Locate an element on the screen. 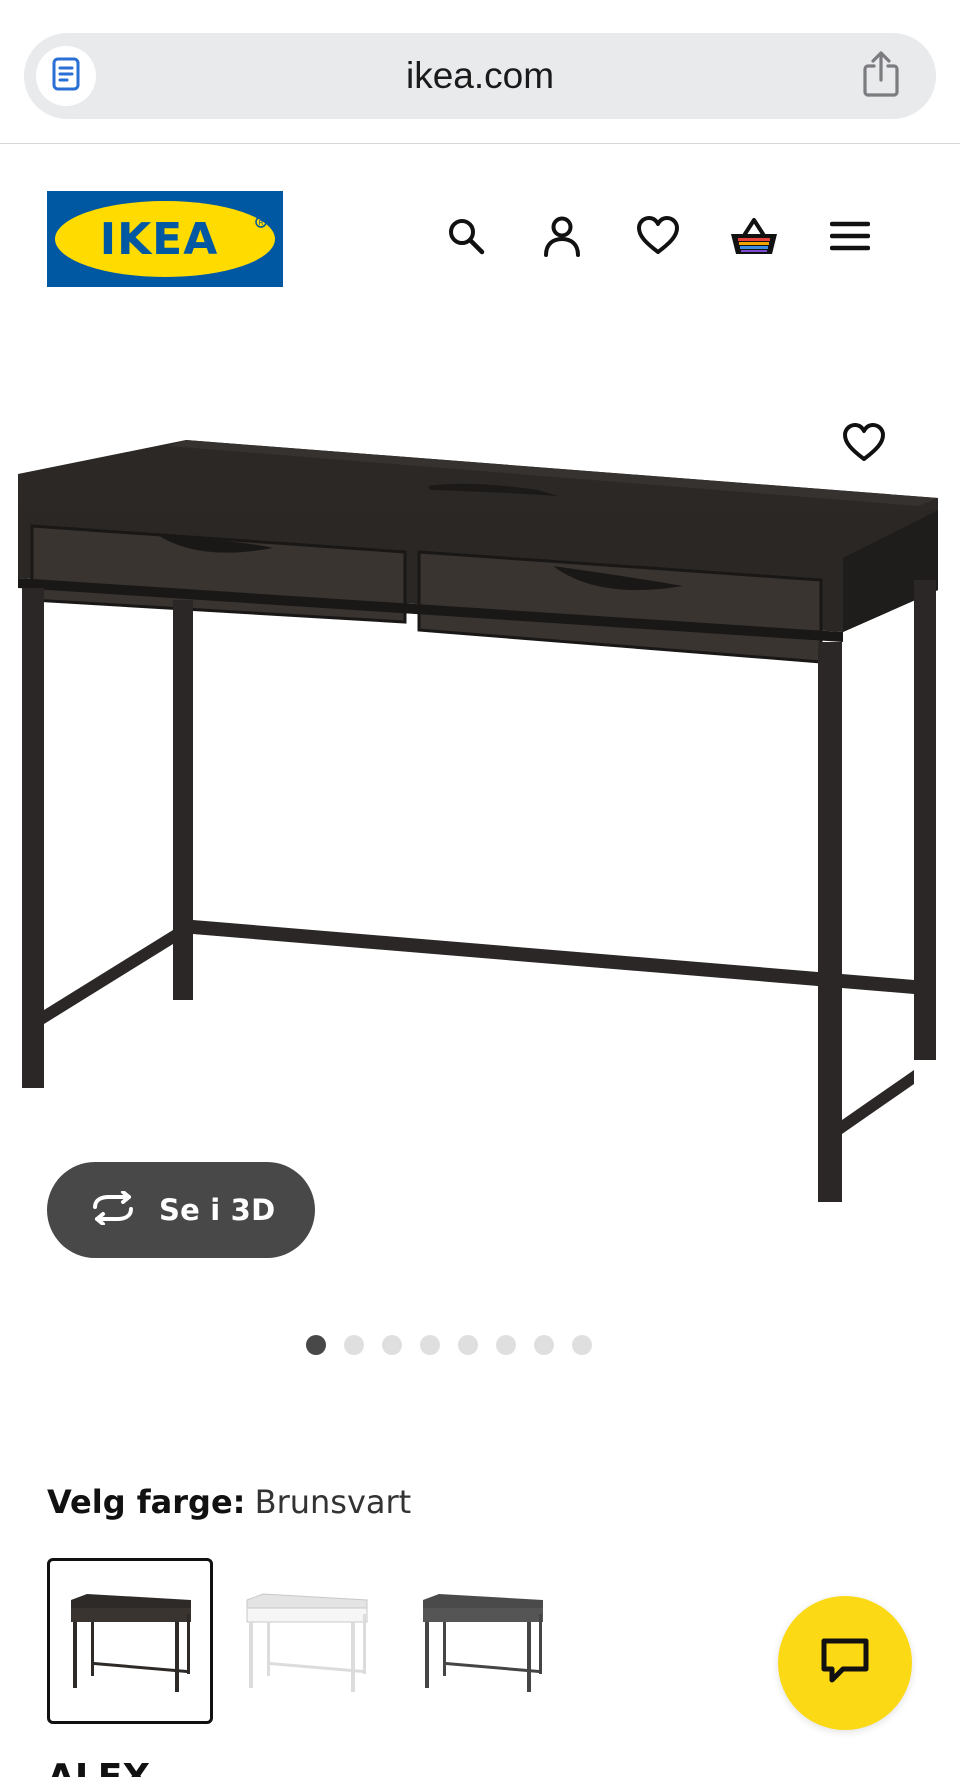 This screenshot has width=960, height=1777. search-icon is located at coordinates (466, 238).